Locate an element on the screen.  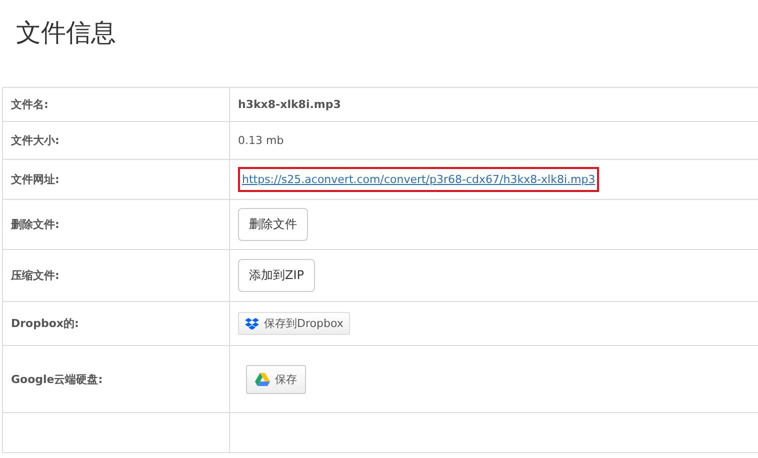
field-label: Dropbox的: is located at coordinates (45, 323).